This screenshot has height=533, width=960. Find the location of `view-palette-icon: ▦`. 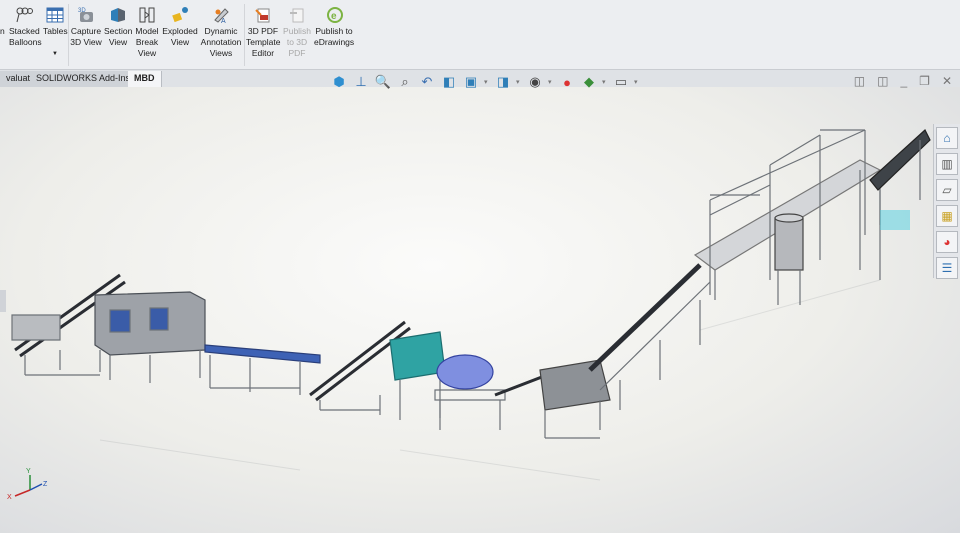

view-palette-icon: ▦ is located at coordinates (947, 216).